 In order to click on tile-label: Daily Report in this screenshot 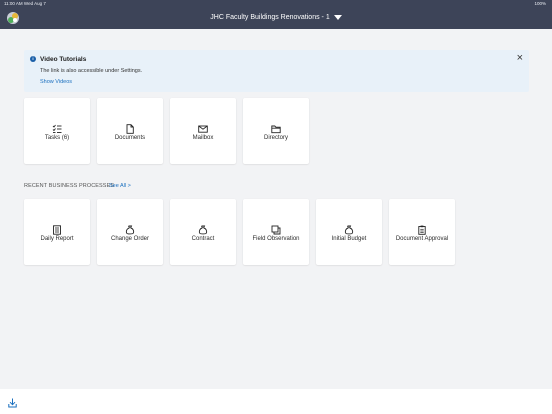, I will do `click(57, 239)`.